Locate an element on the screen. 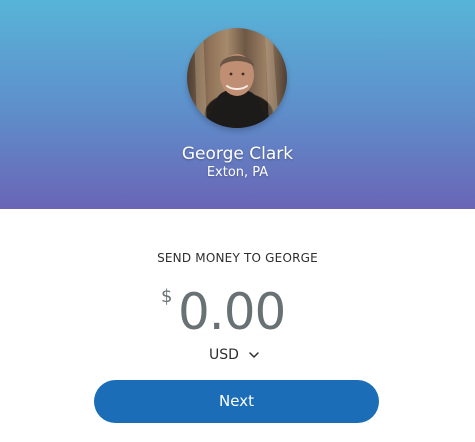  send-money-heading: SEND MONEY TO GEORGE is located at coordinates (237, 258).